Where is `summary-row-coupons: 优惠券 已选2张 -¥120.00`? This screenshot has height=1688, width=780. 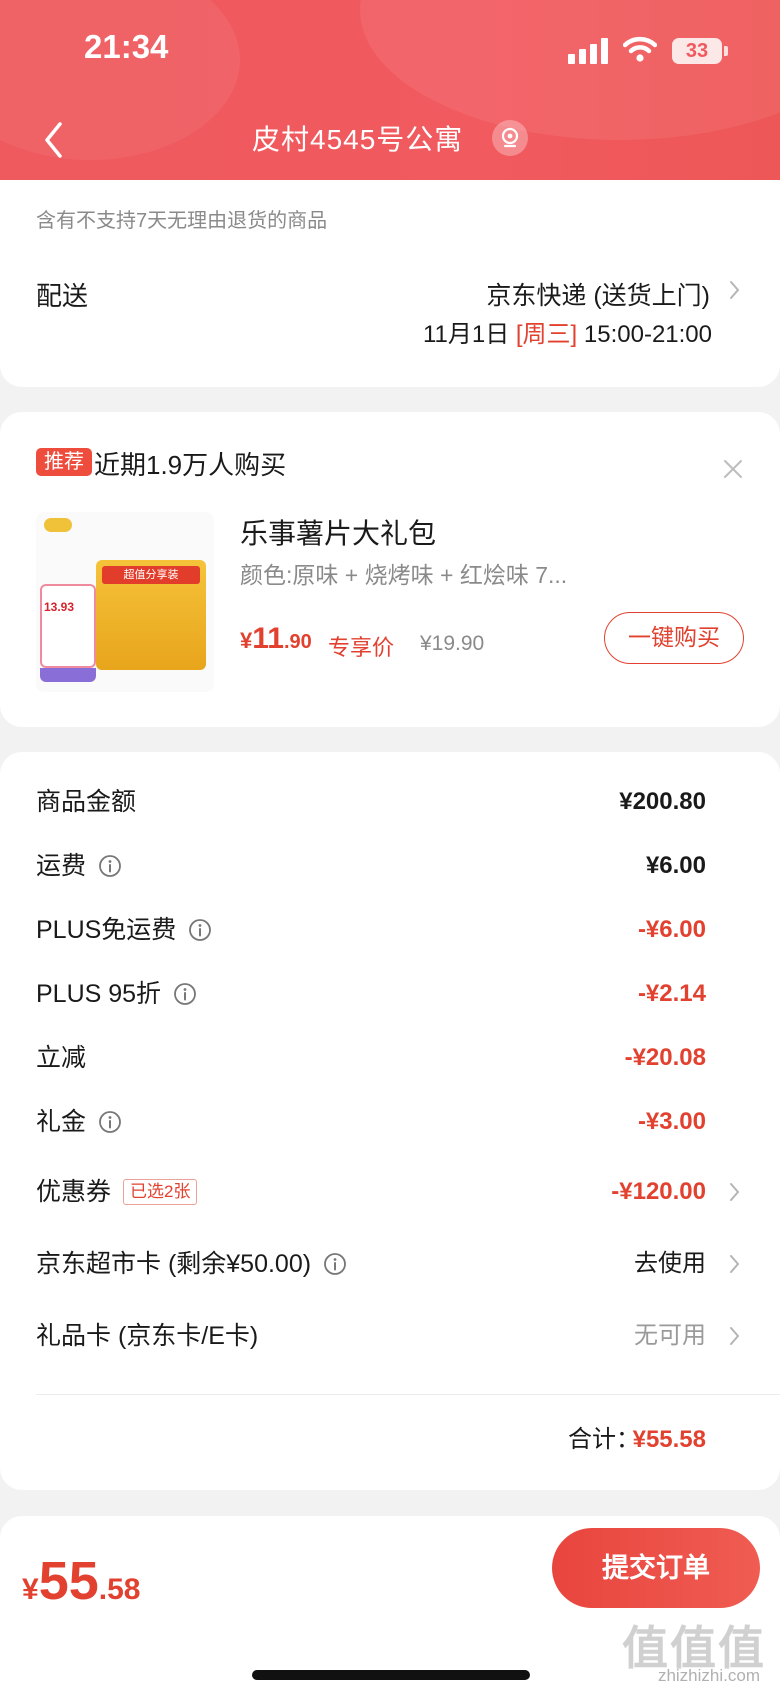
summary-row-coupons: 优惠券 已选2张 -¥120.00 is located at coordinates (390, 1192).